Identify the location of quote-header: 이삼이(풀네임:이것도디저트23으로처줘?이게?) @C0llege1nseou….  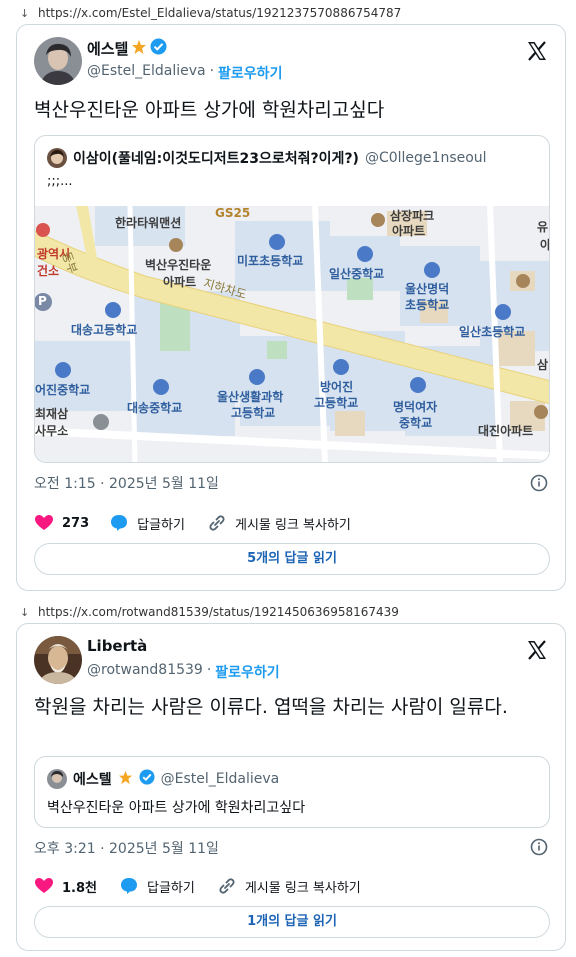
(292, 152).